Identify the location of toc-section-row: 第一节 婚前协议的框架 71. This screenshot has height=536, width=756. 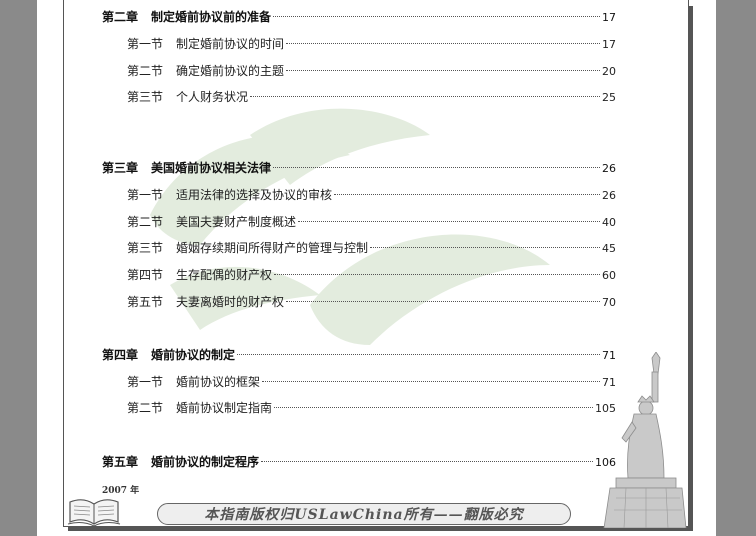
(371, 382).